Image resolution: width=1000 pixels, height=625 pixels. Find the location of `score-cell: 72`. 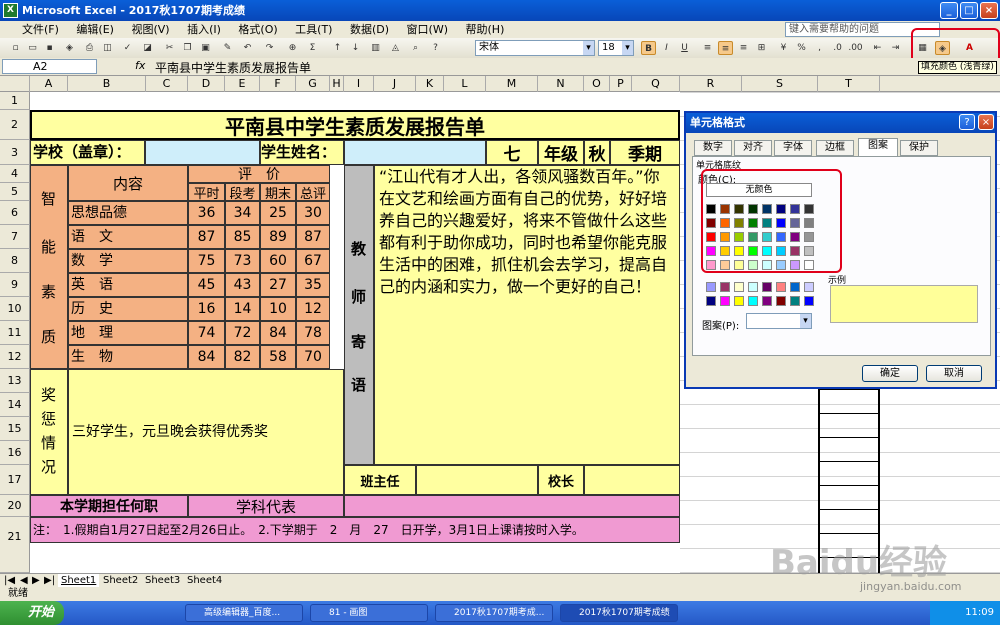

score-cell: 72 is located at coordinates (242, 333).